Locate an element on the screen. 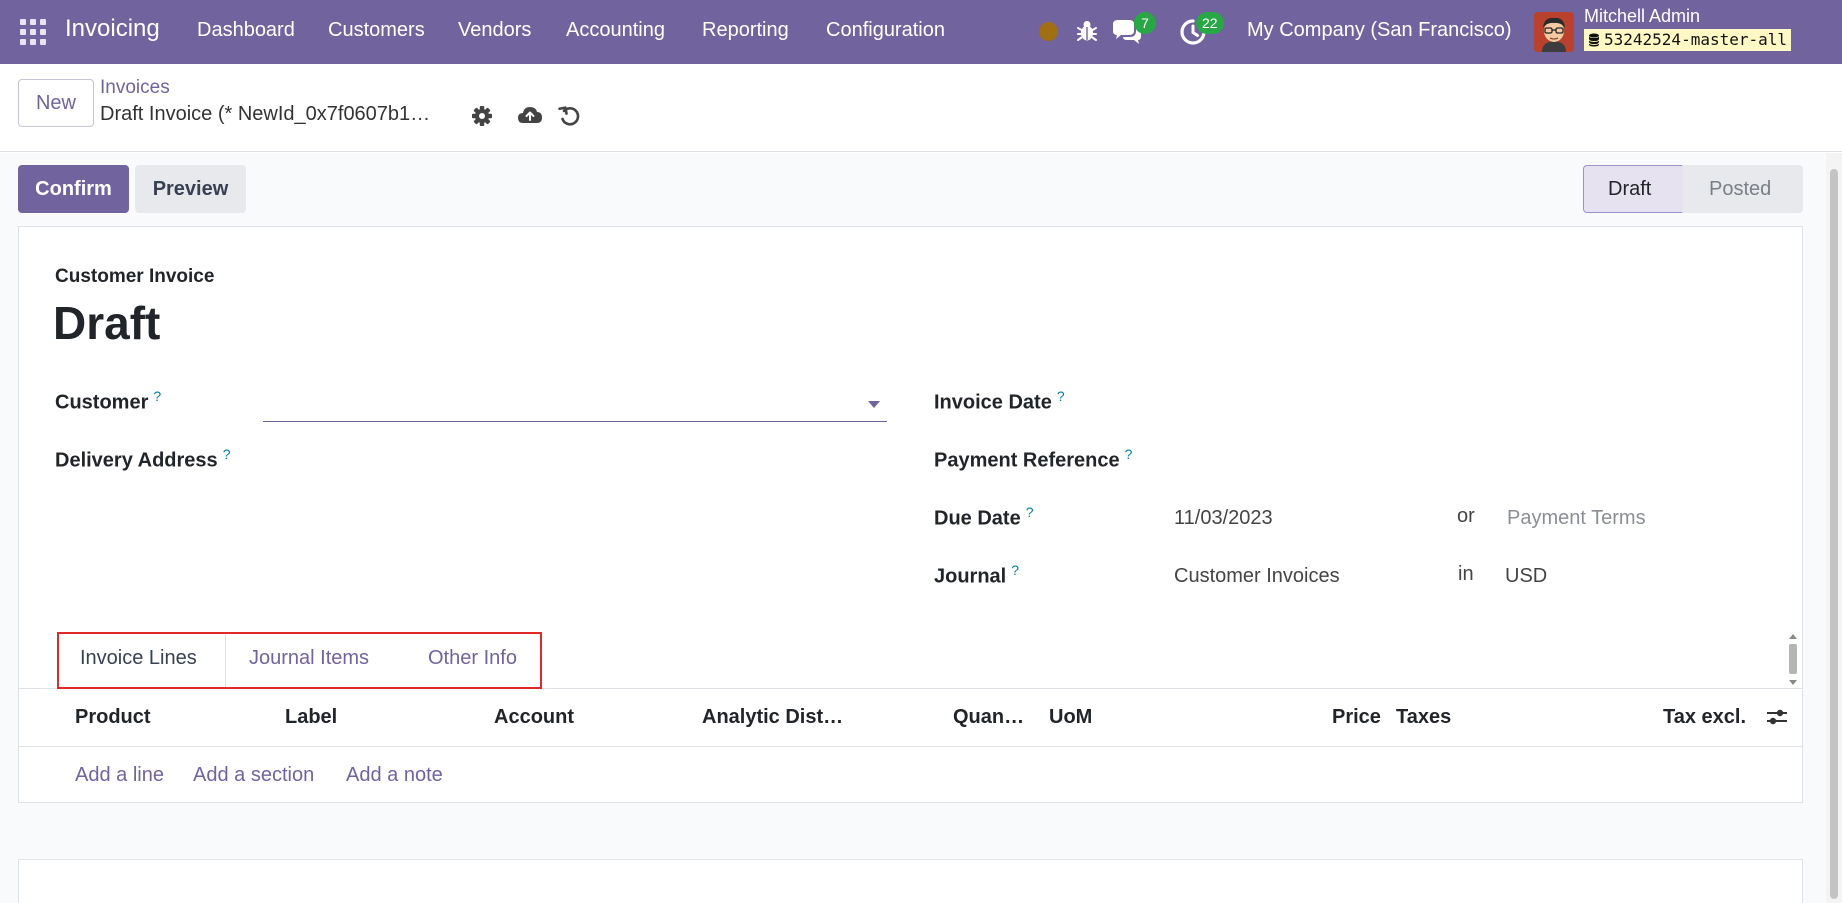 The image size is (1842, 903). currency-input: USD is located at coordinates (1526, 576).